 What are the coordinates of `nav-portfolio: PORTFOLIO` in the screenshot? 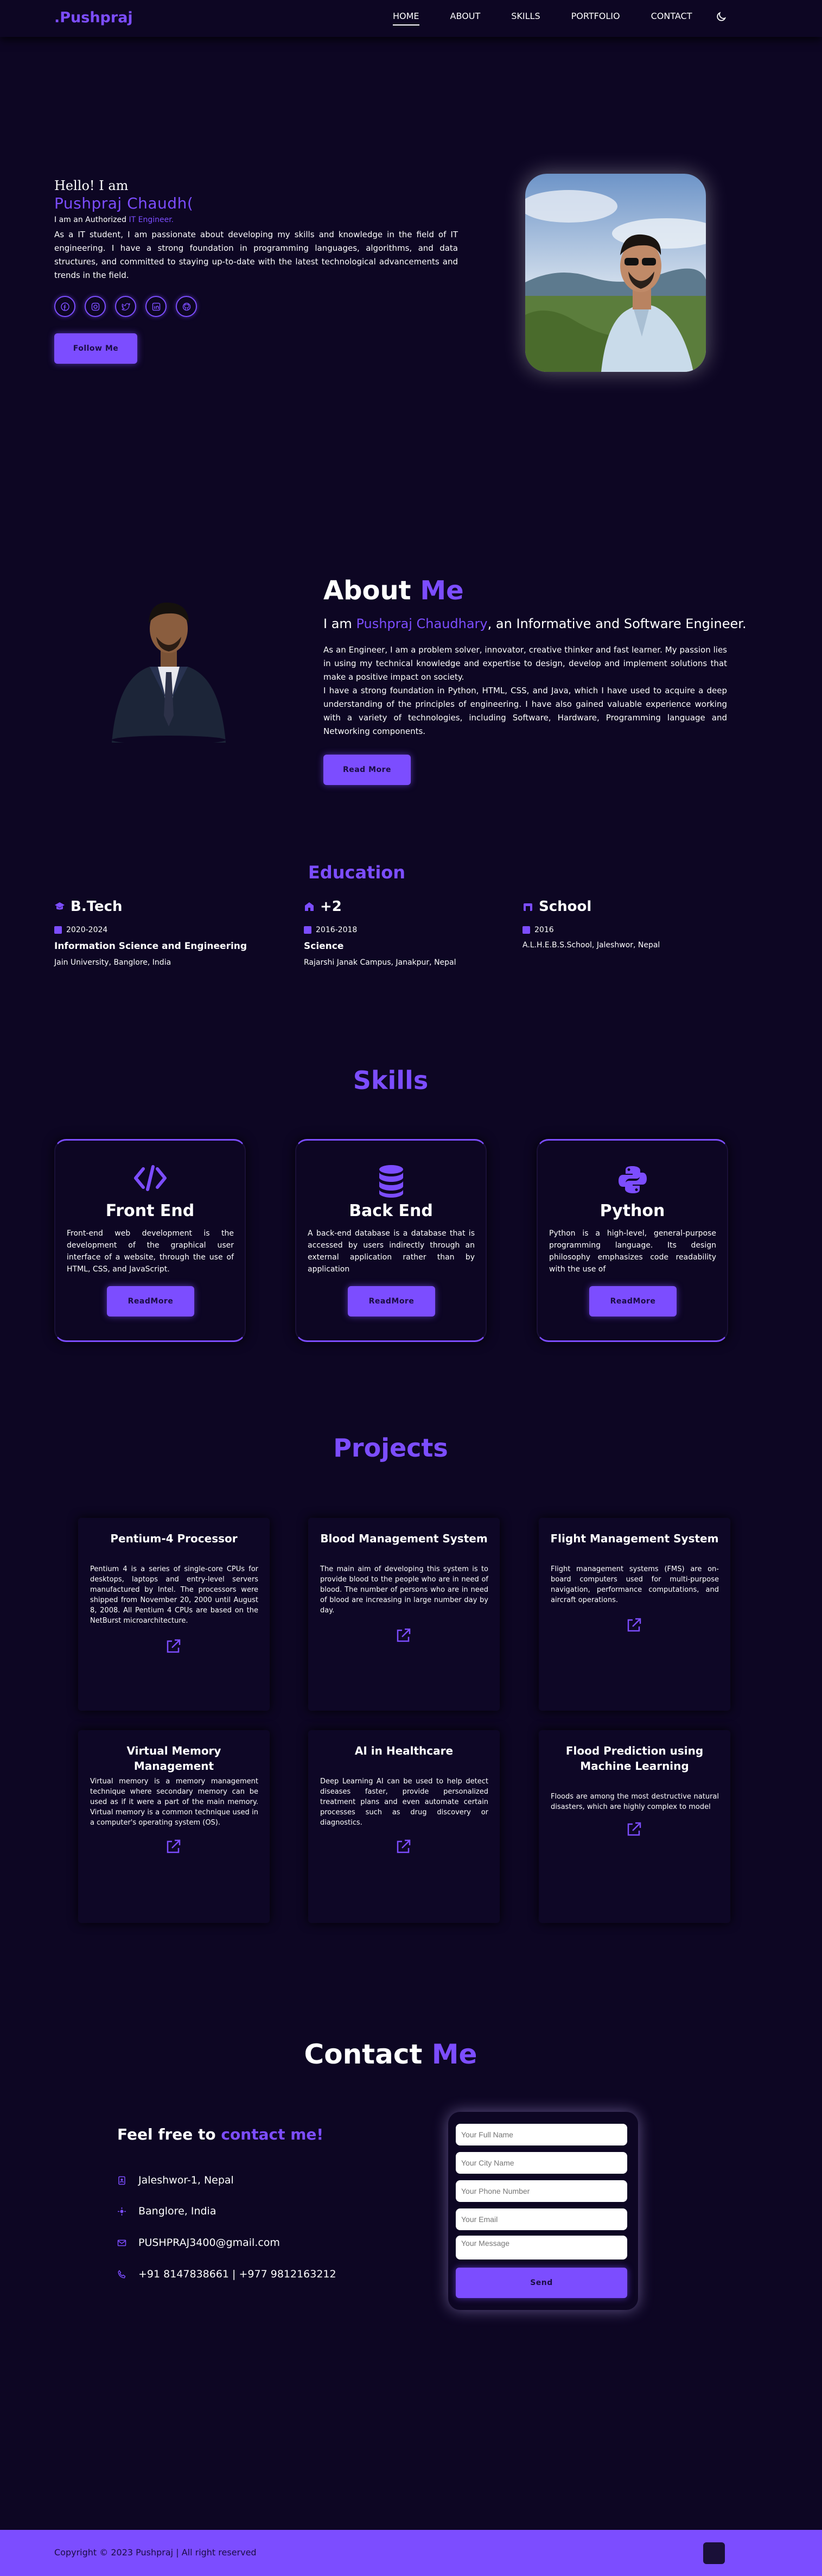 It's located at (595, 18).